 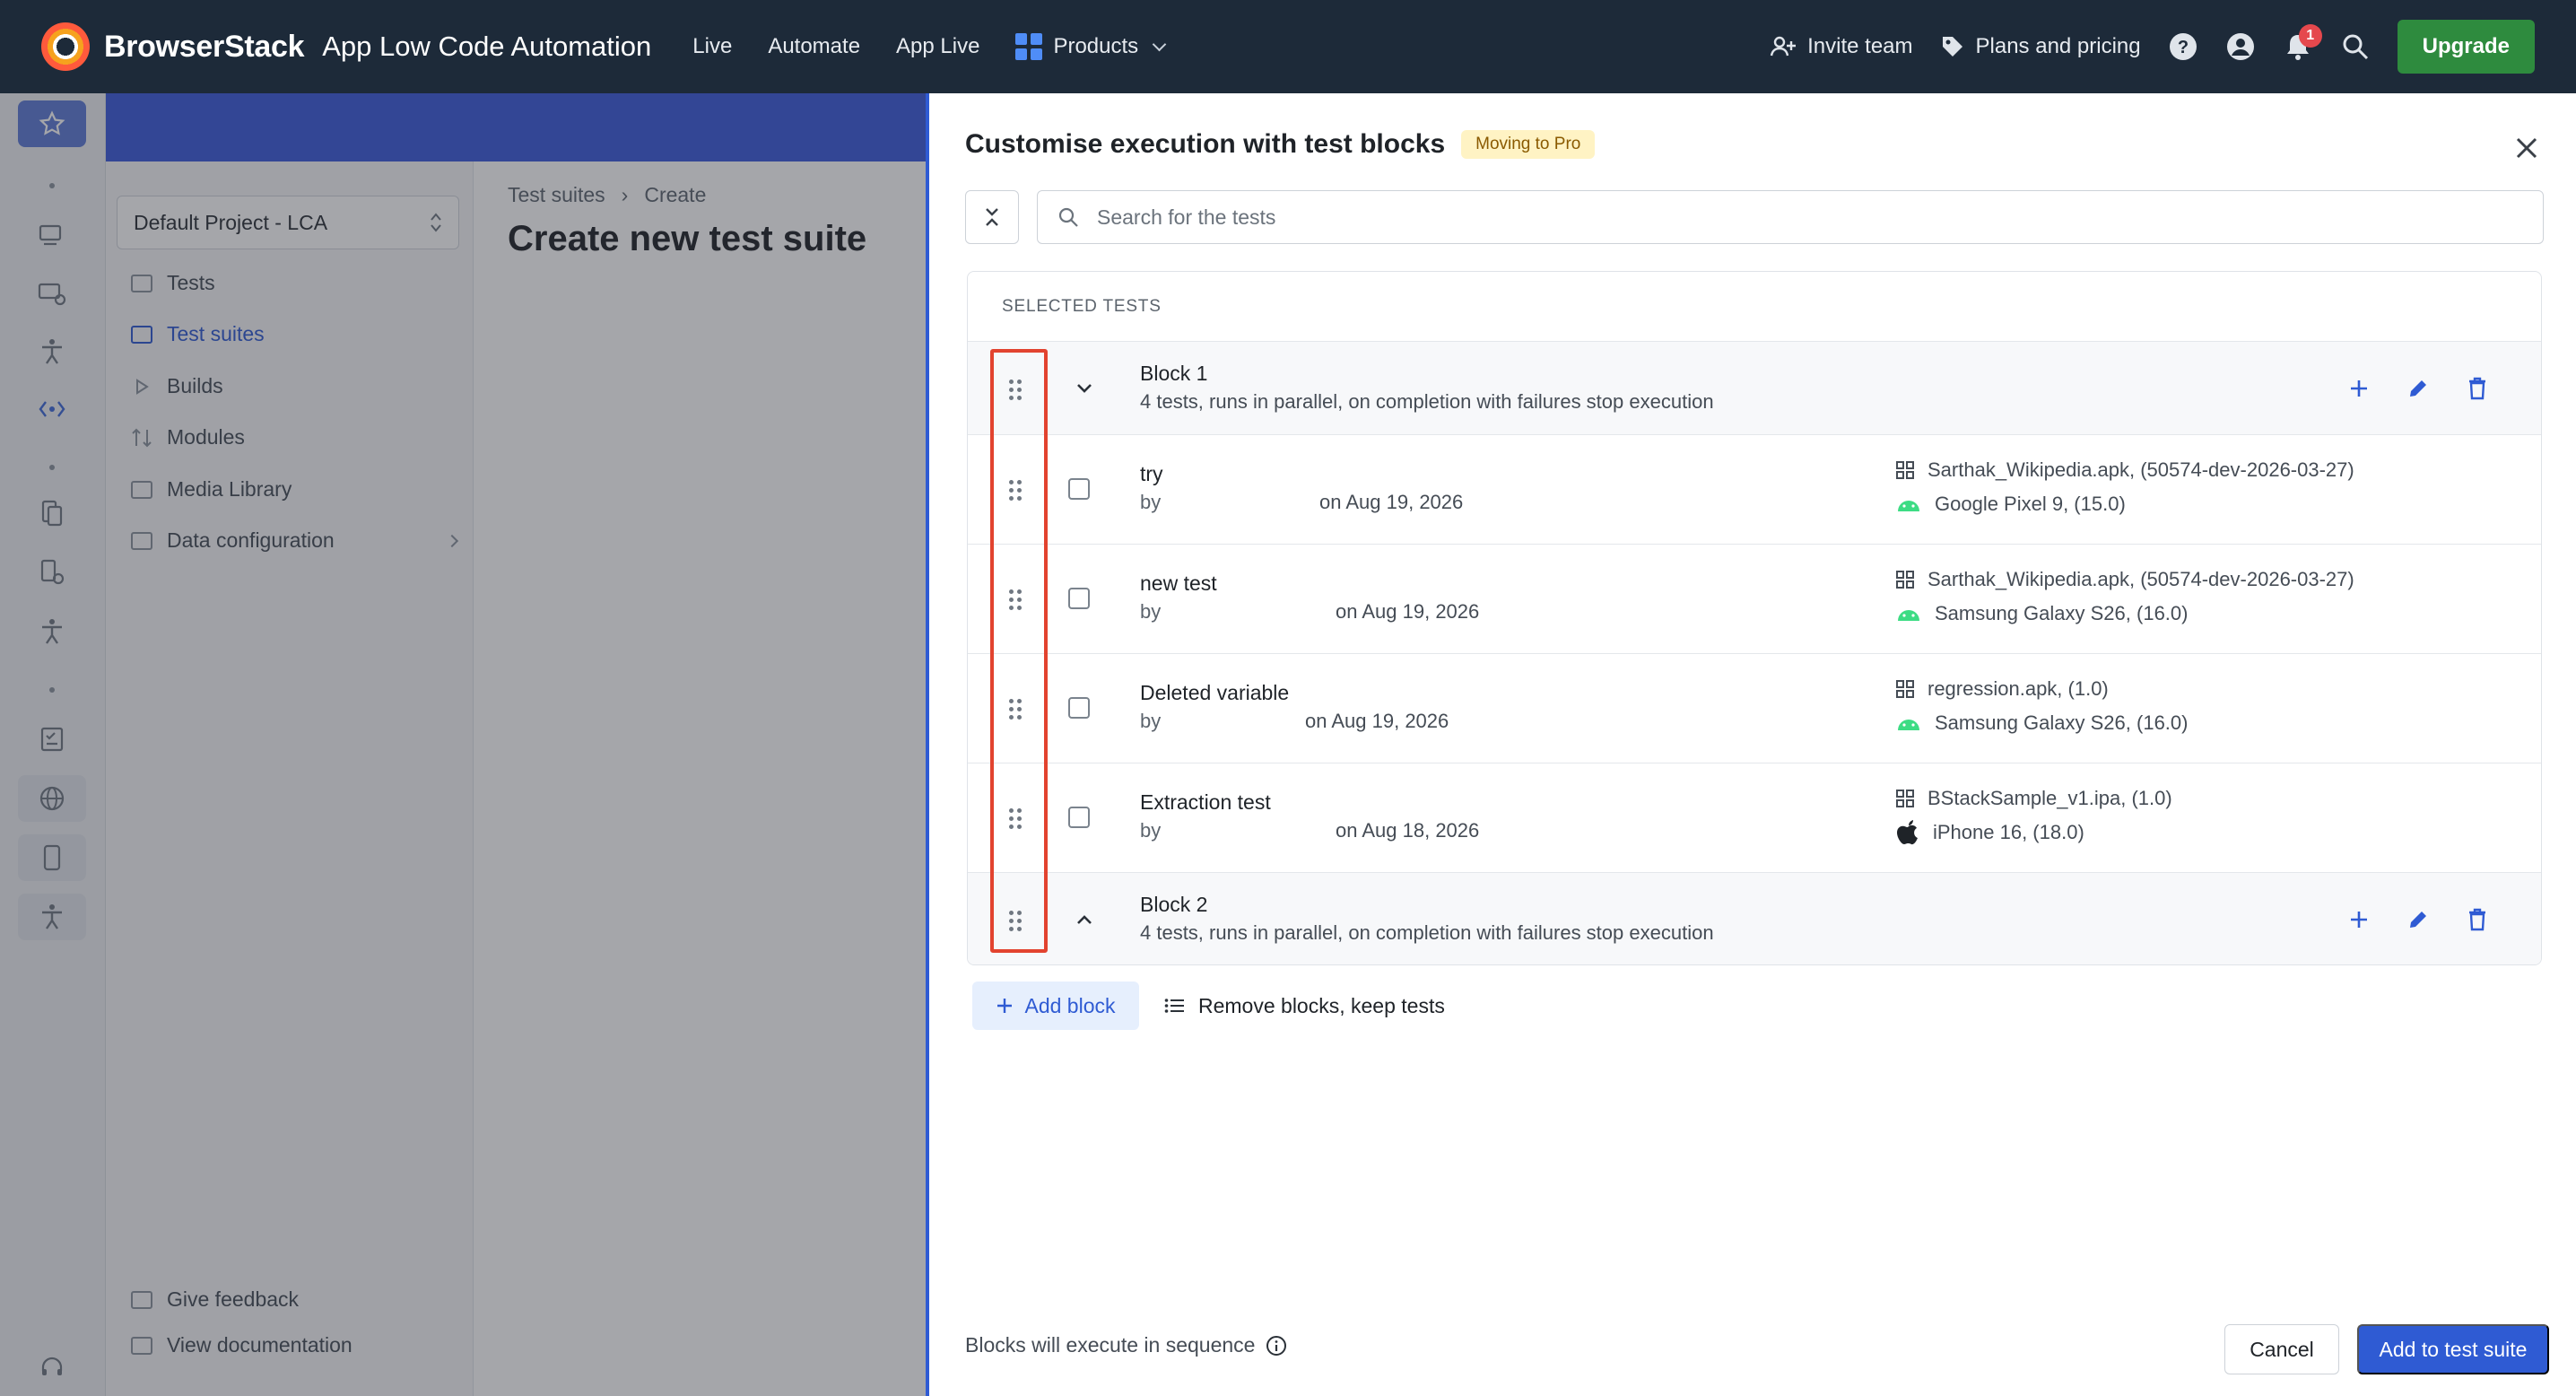 I want to click on test-name: Extraction test, so click(x=1205, y=802).